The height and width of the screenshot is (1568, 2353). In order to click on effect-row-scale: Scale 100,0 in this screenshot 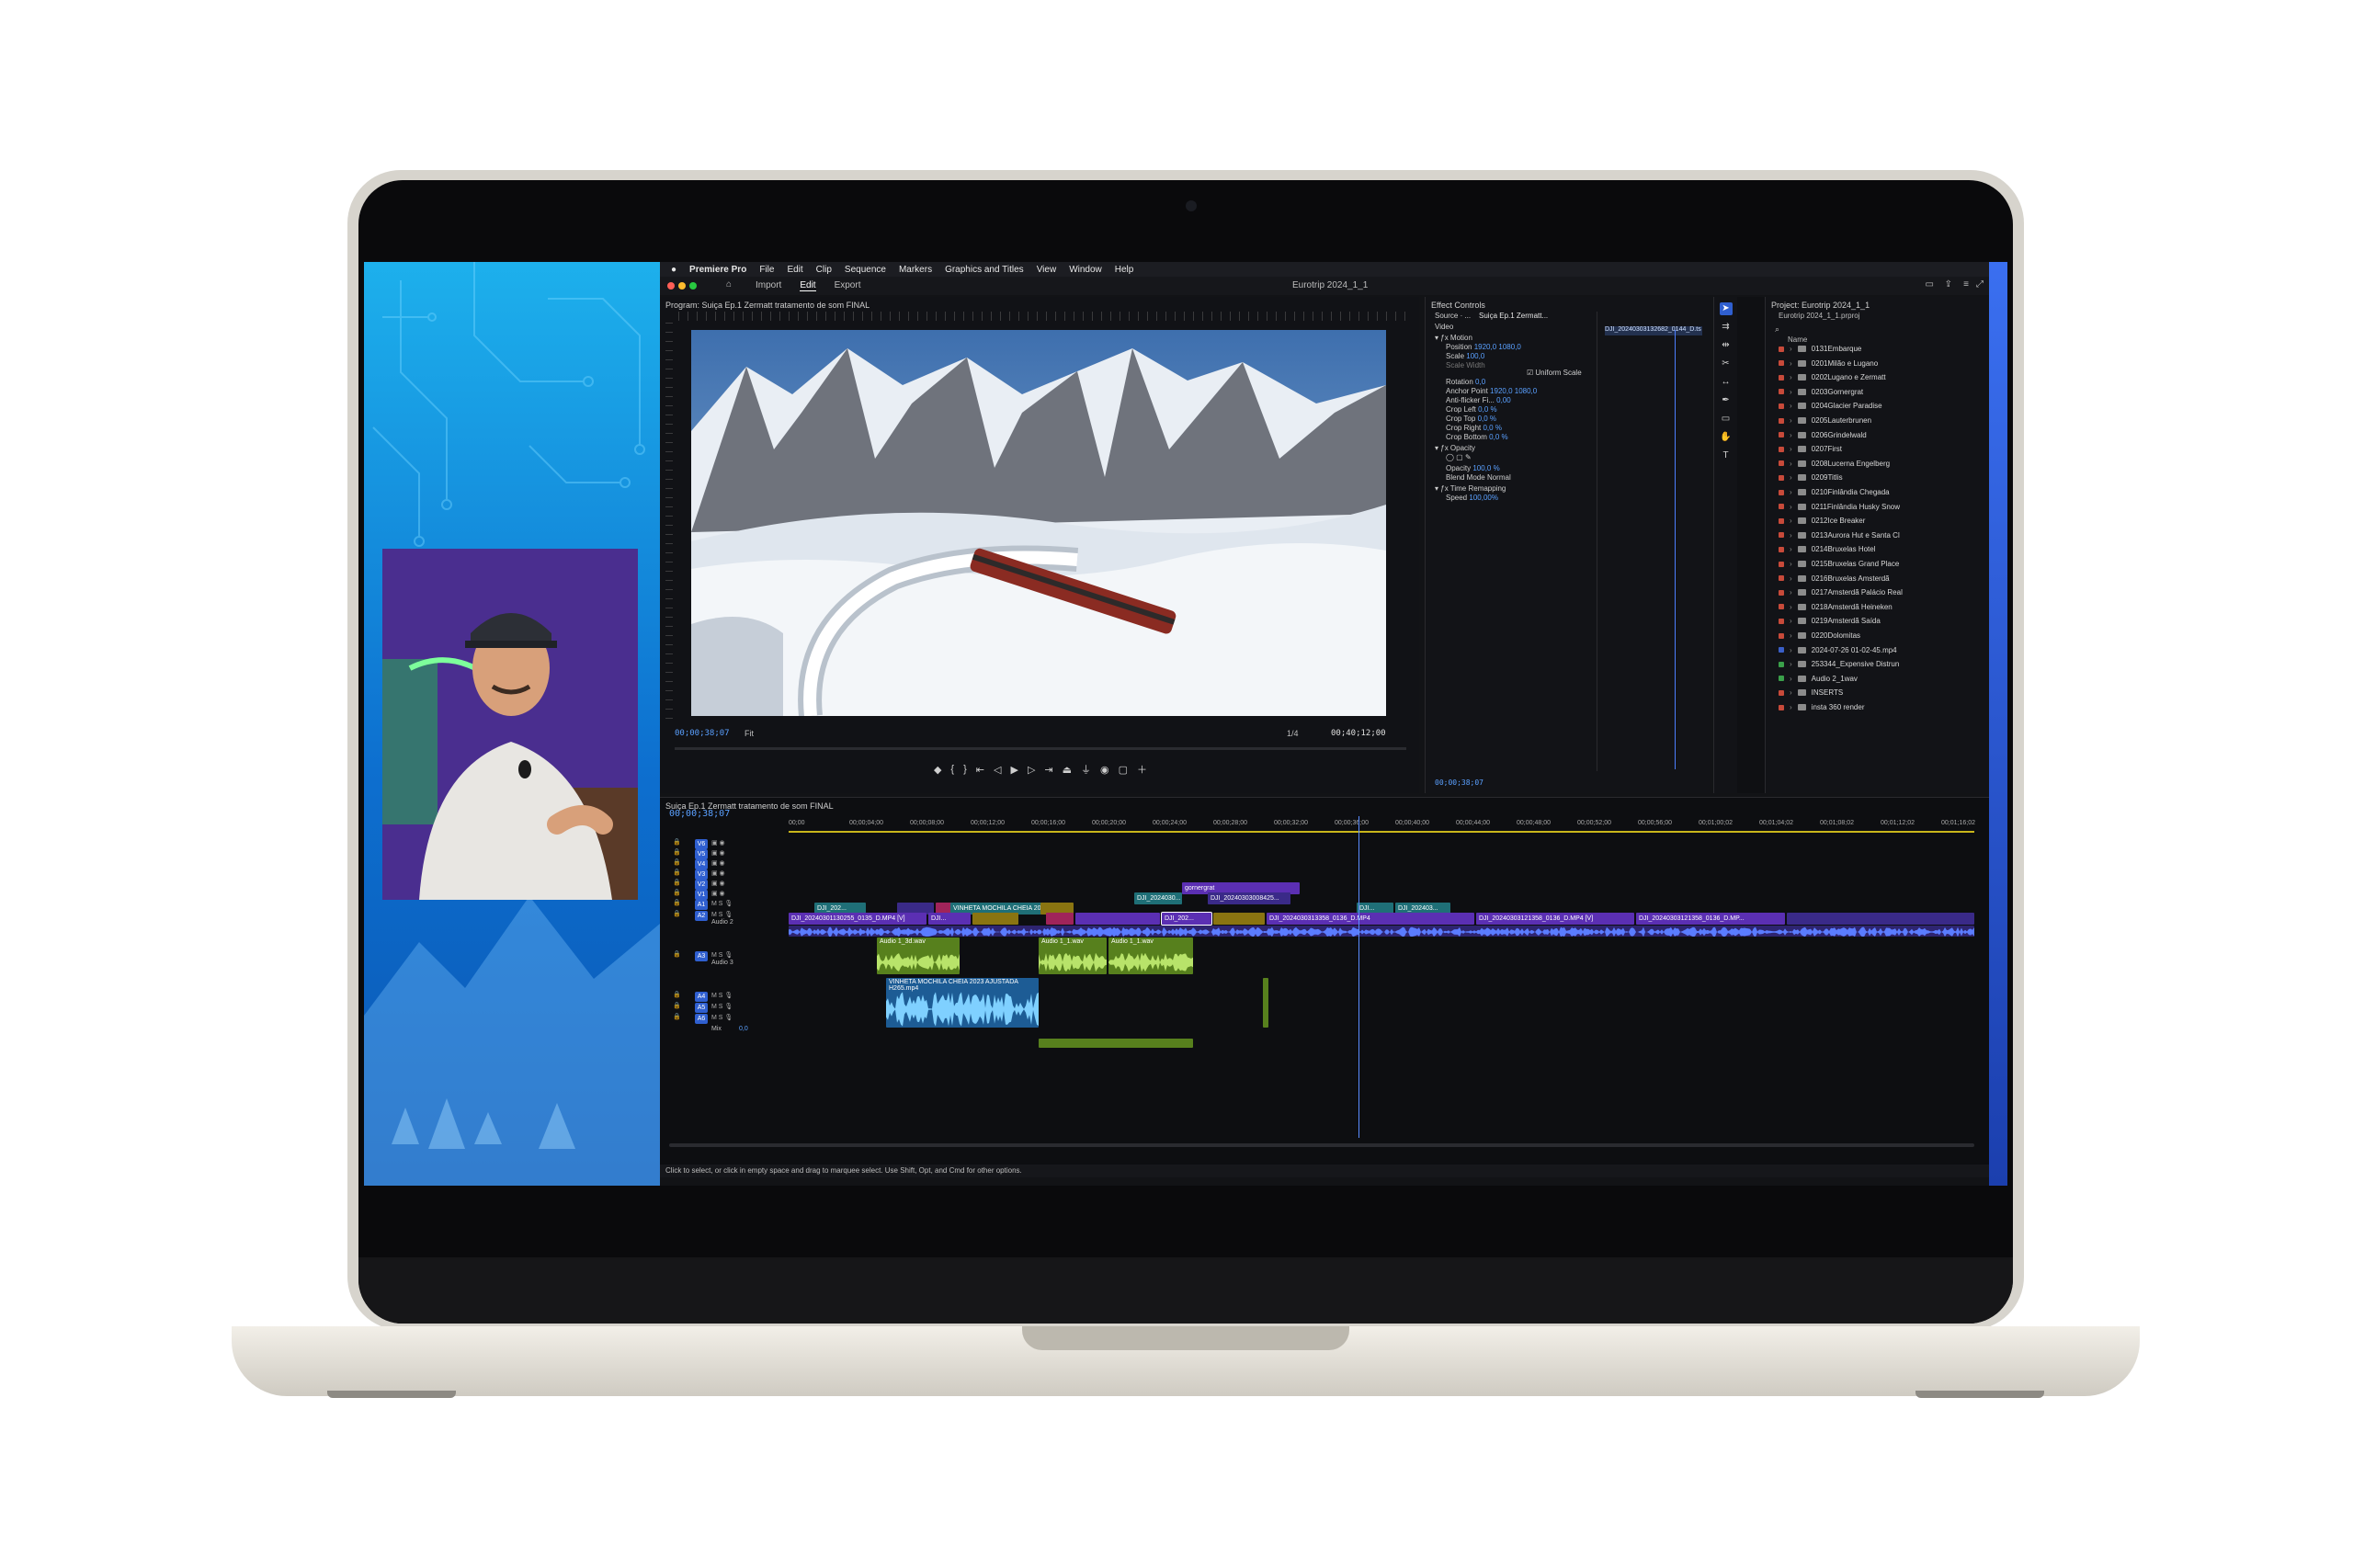, I will do `click(1465, 356)`.